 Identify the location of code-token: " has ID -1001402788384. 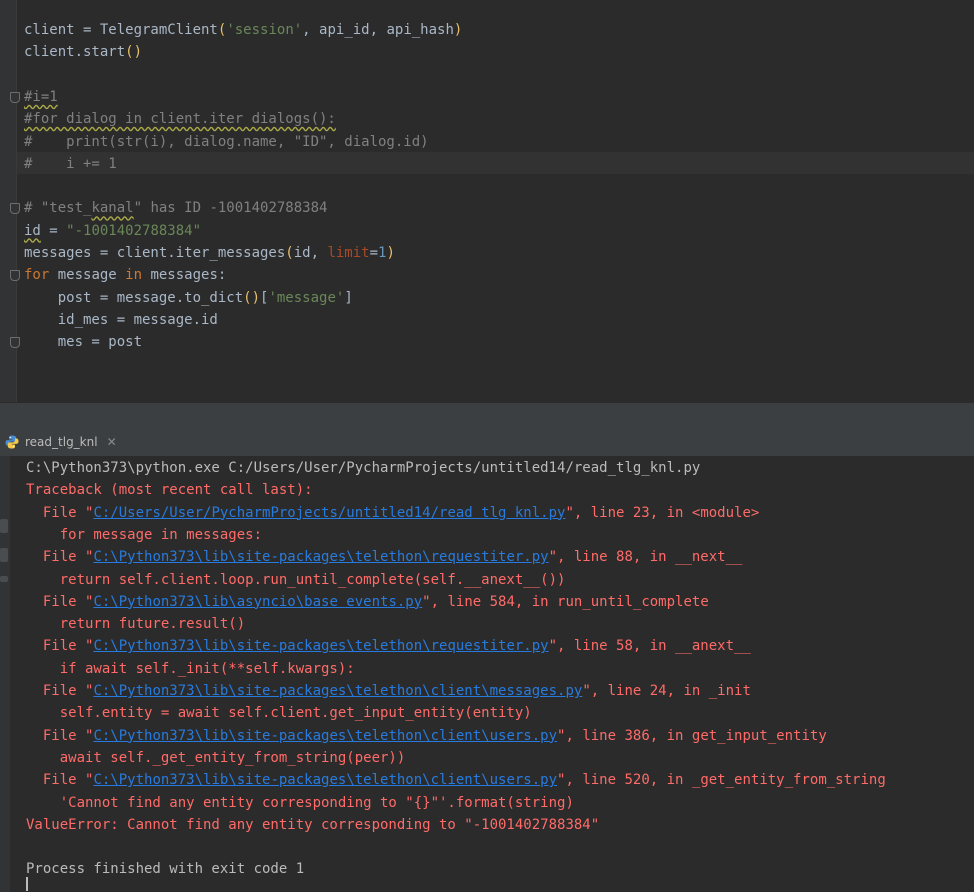
(230, 208).